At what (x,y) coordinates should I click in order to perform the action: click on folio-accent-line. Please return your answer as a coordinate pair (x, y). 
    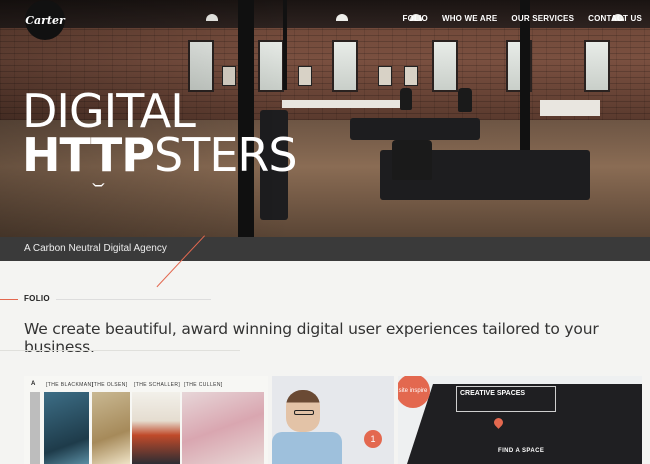
    Looking at the image, I should click on (9, 299).